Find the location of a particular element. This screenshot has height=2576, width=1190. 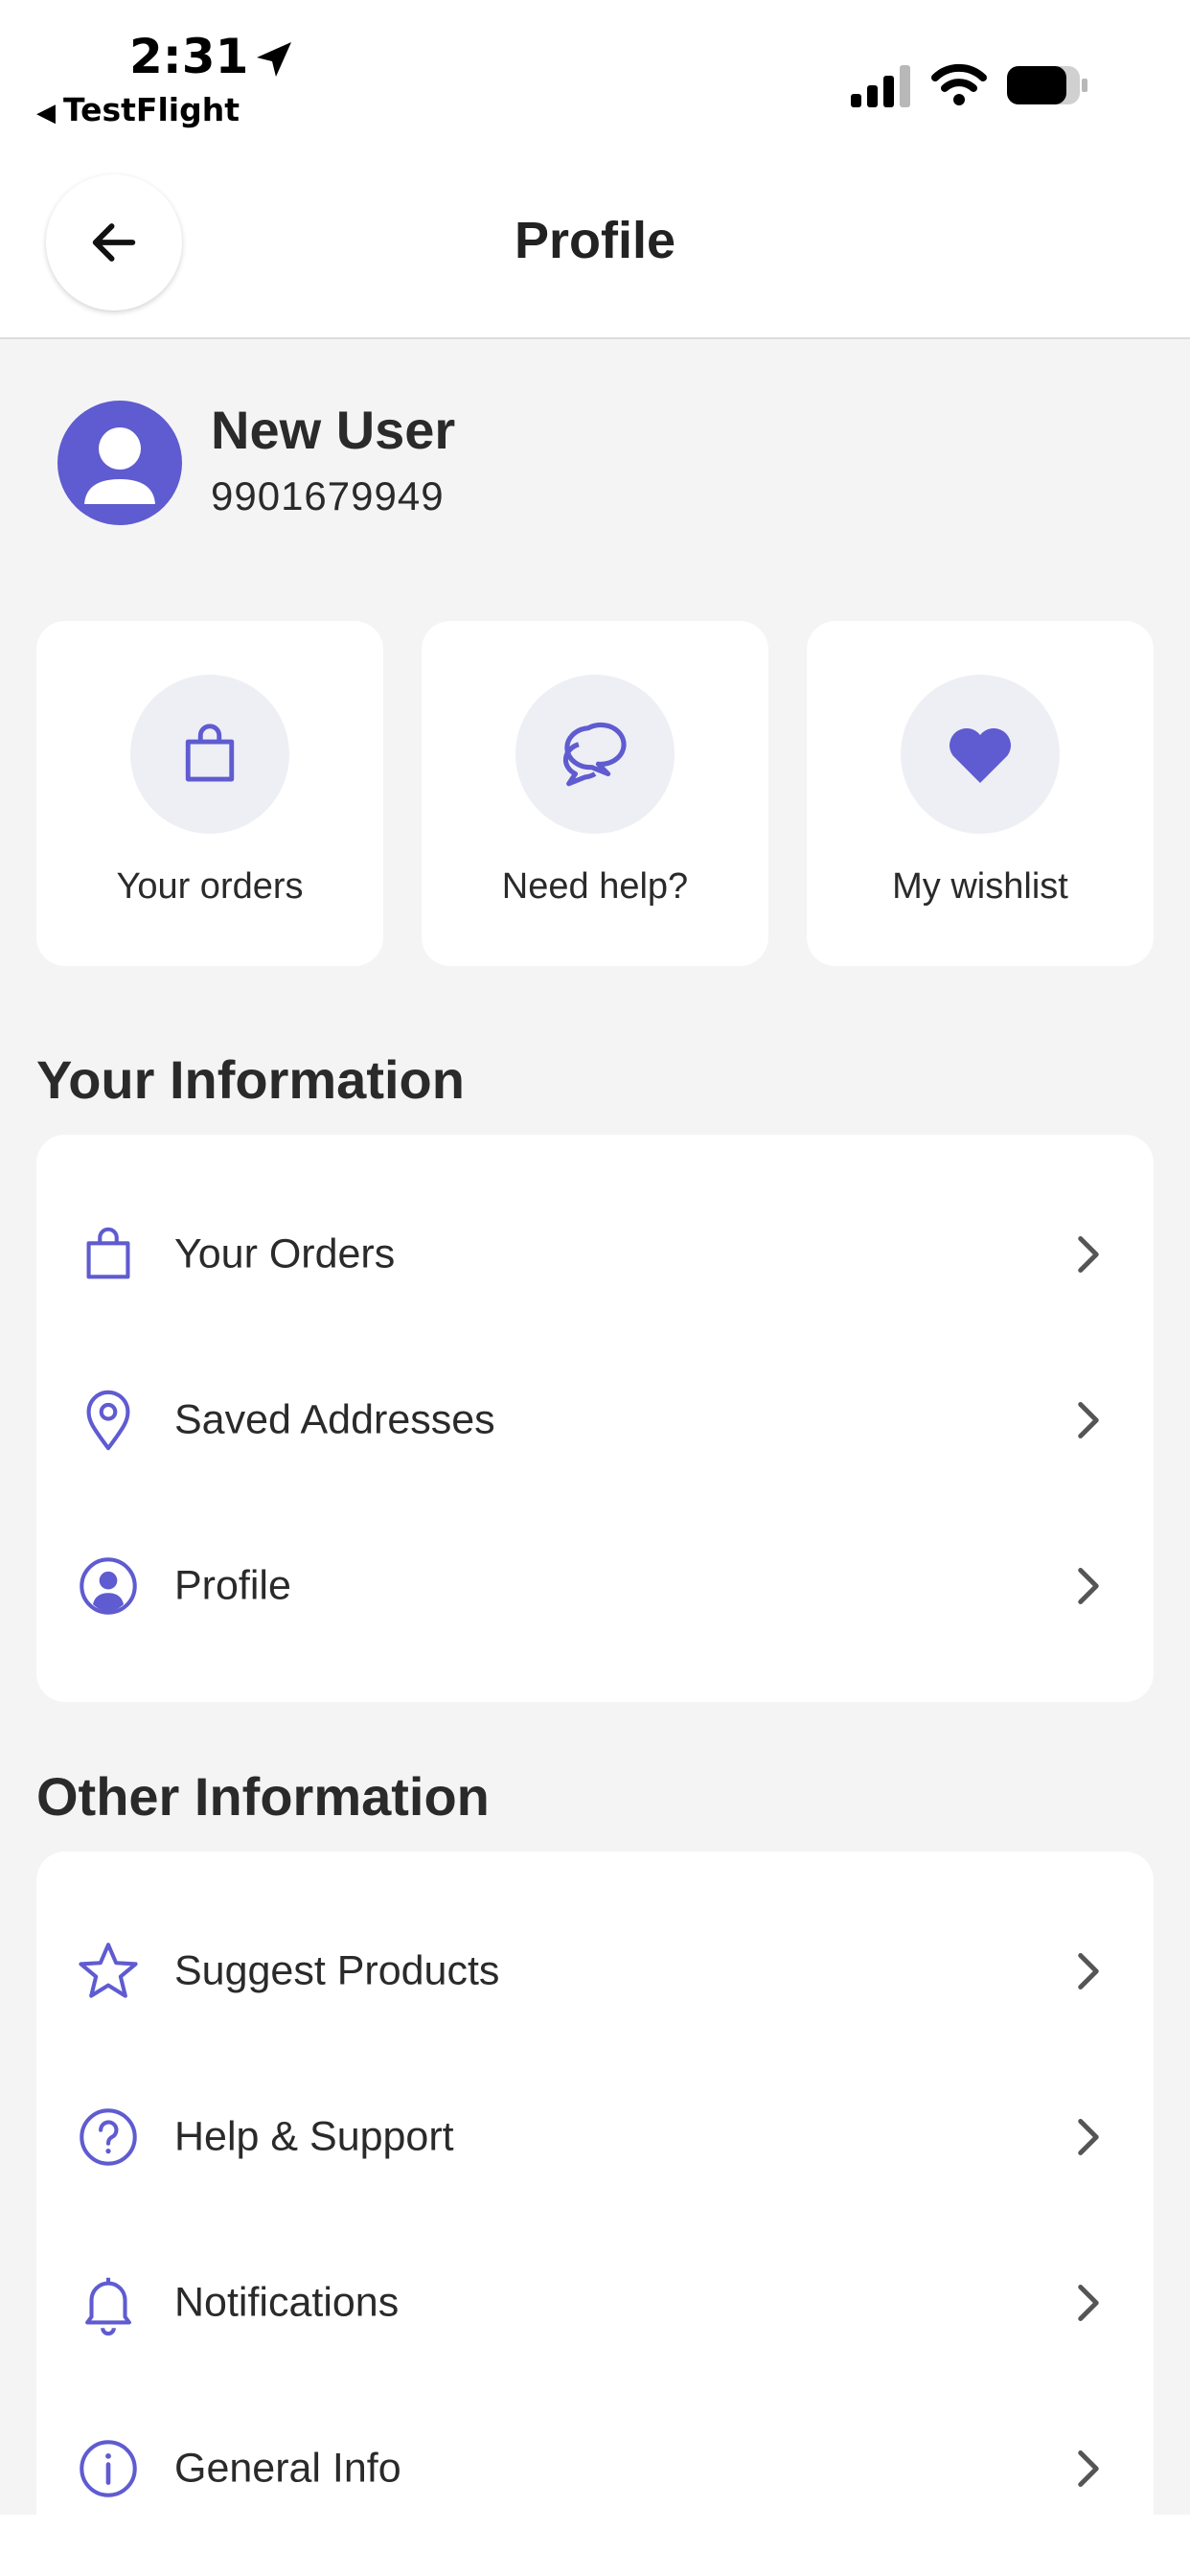

back-app-label: TestFlight is located at coordinates (151, 109).